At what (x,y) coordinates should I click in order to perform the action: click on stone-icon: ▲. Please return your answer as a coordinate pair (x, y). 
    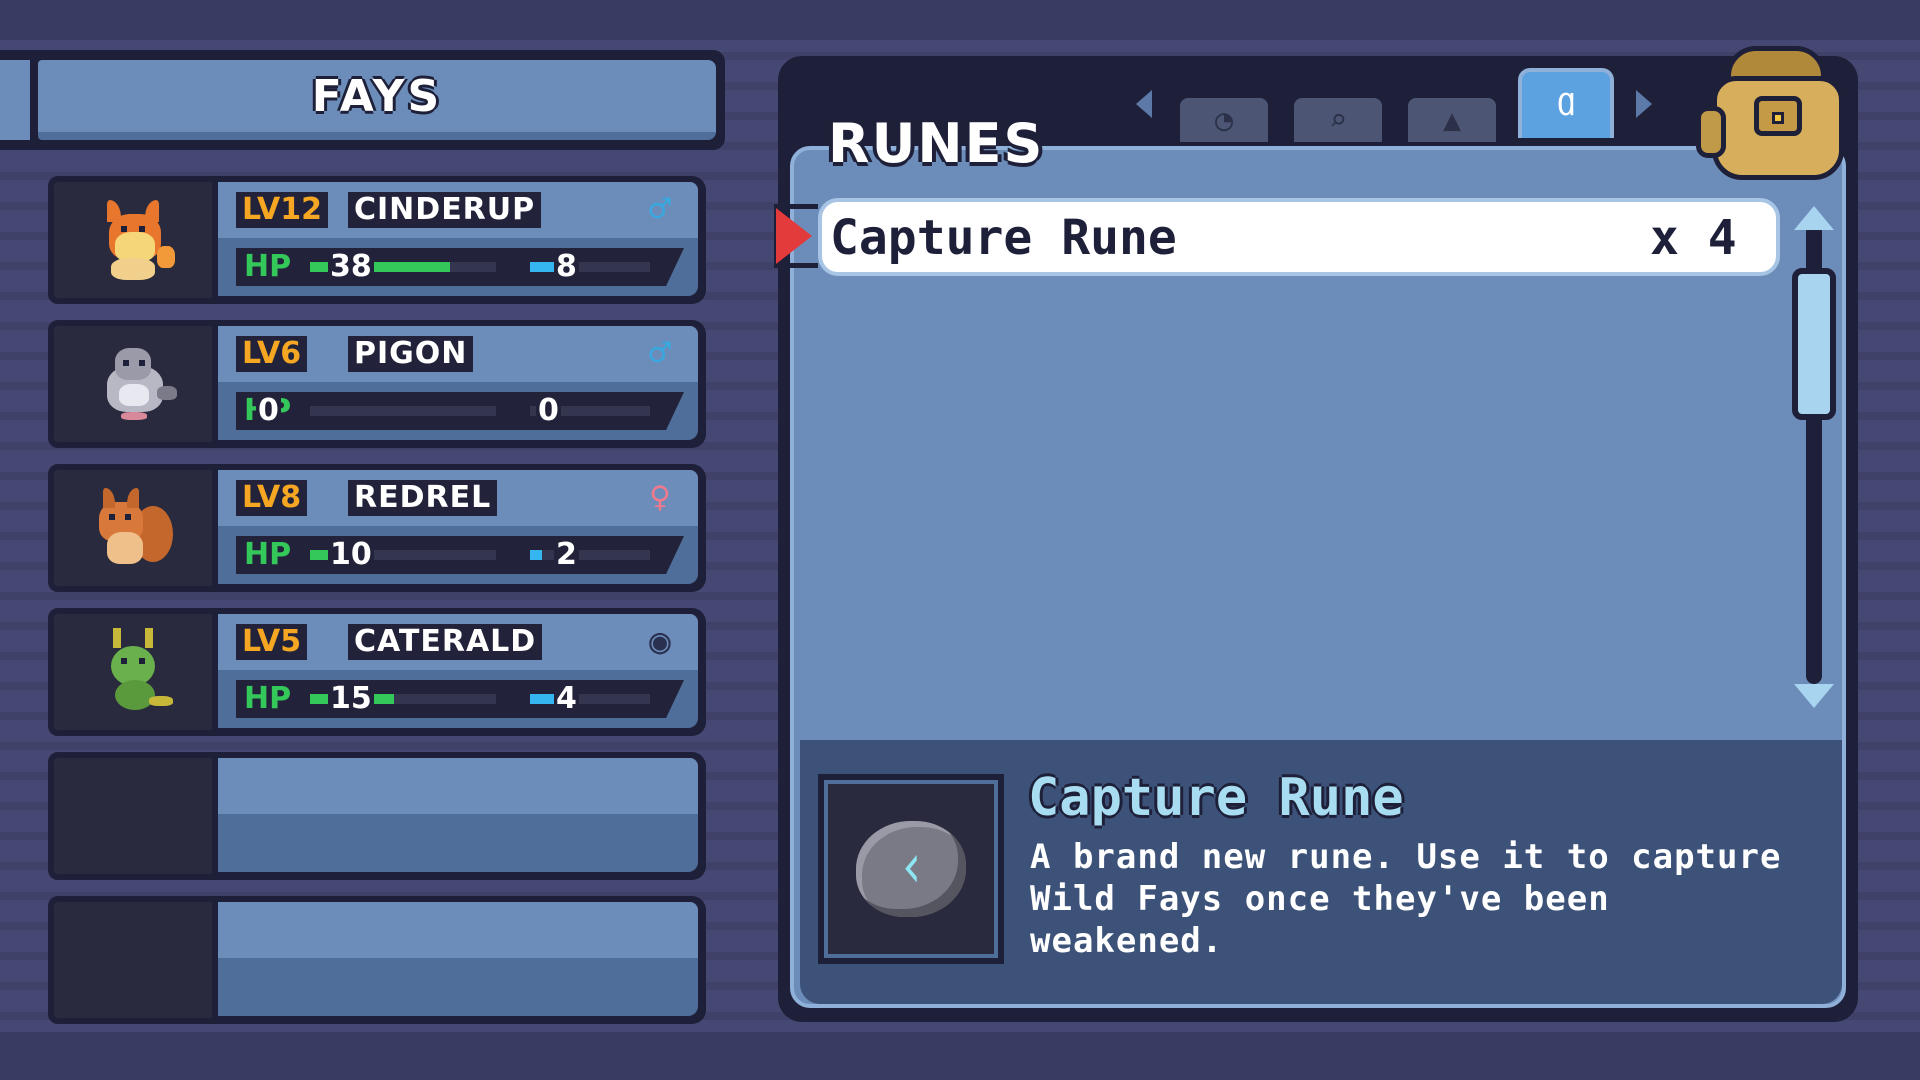
    Looking at the image, I should click on (1452, 120).